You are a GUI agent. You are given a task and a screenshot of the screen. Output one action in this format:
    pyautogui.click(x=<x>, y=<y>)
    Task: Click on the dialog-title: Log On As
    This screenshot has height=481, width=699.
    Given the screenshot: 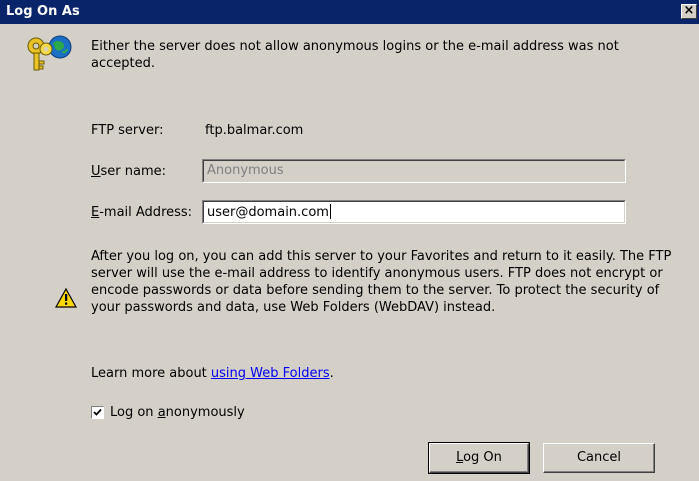 What is the action you would take?
    pyautogui.click(x=43, y=11)
    